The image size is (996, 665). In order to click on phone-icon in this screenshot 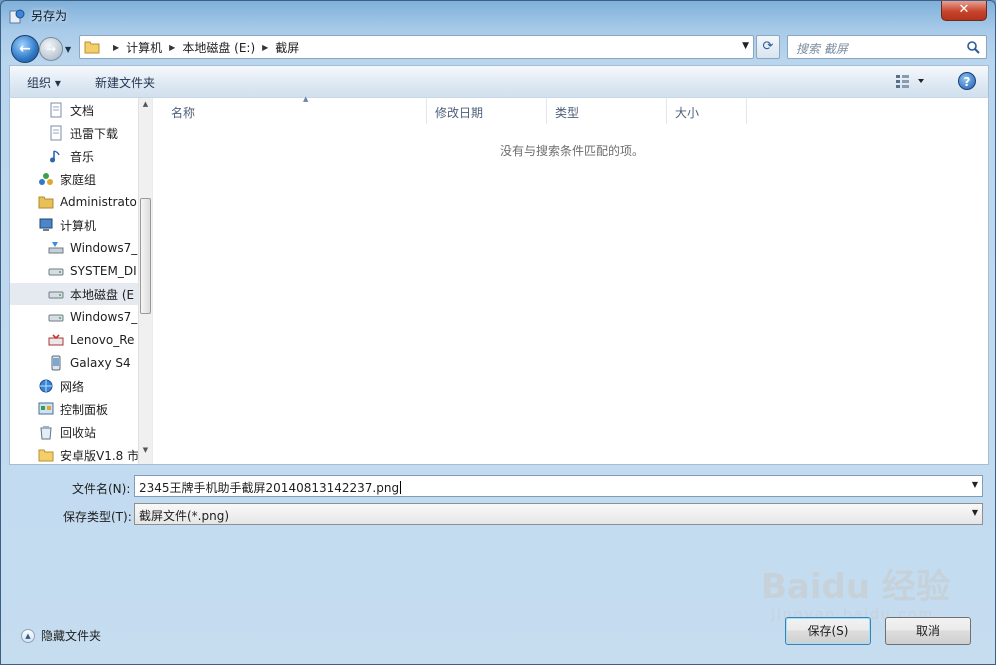, I will do `click(56, 363)`.